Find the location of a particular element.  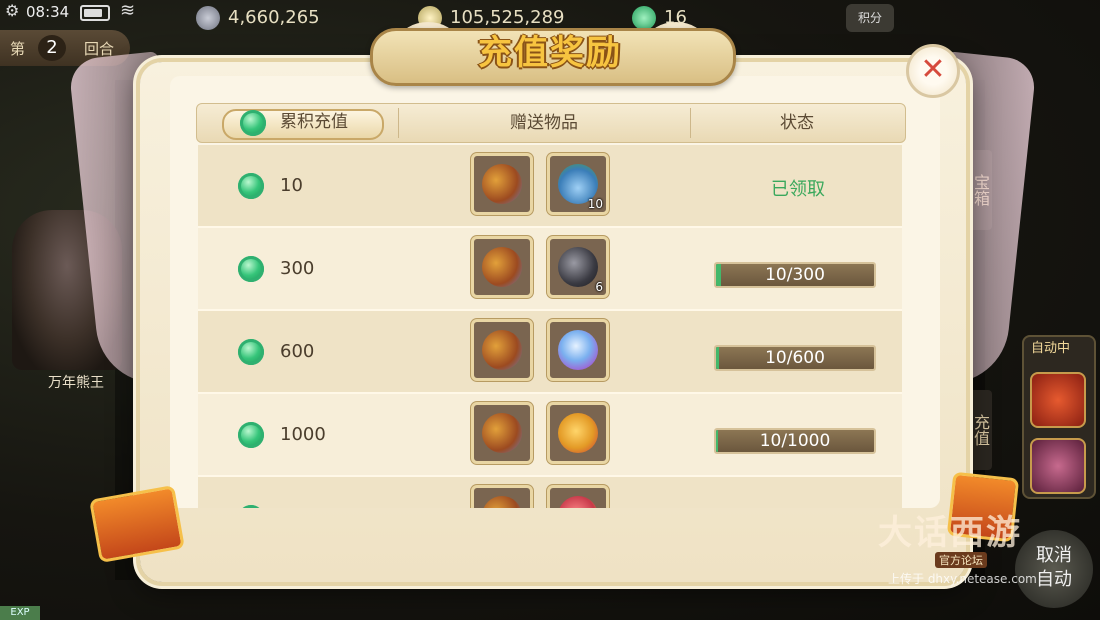

item-quantity: 6 is located at coordinates (599, 287).